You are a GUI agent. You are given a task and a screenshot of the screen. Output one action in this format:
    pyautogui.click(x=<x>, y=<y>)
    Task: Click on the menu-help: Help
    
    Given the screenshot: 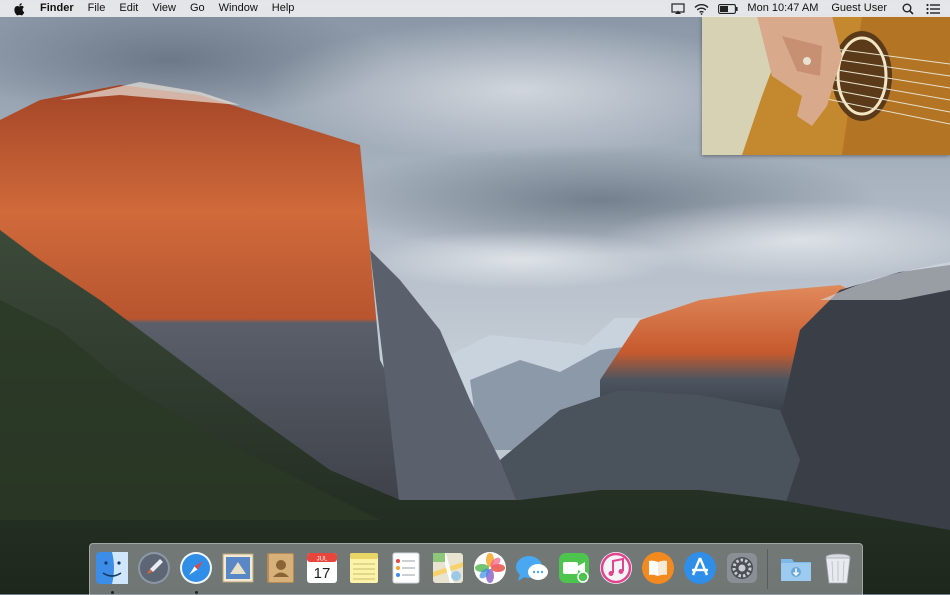 What is the action you would take?
    pyautogui.click(x=283, y=8)
    